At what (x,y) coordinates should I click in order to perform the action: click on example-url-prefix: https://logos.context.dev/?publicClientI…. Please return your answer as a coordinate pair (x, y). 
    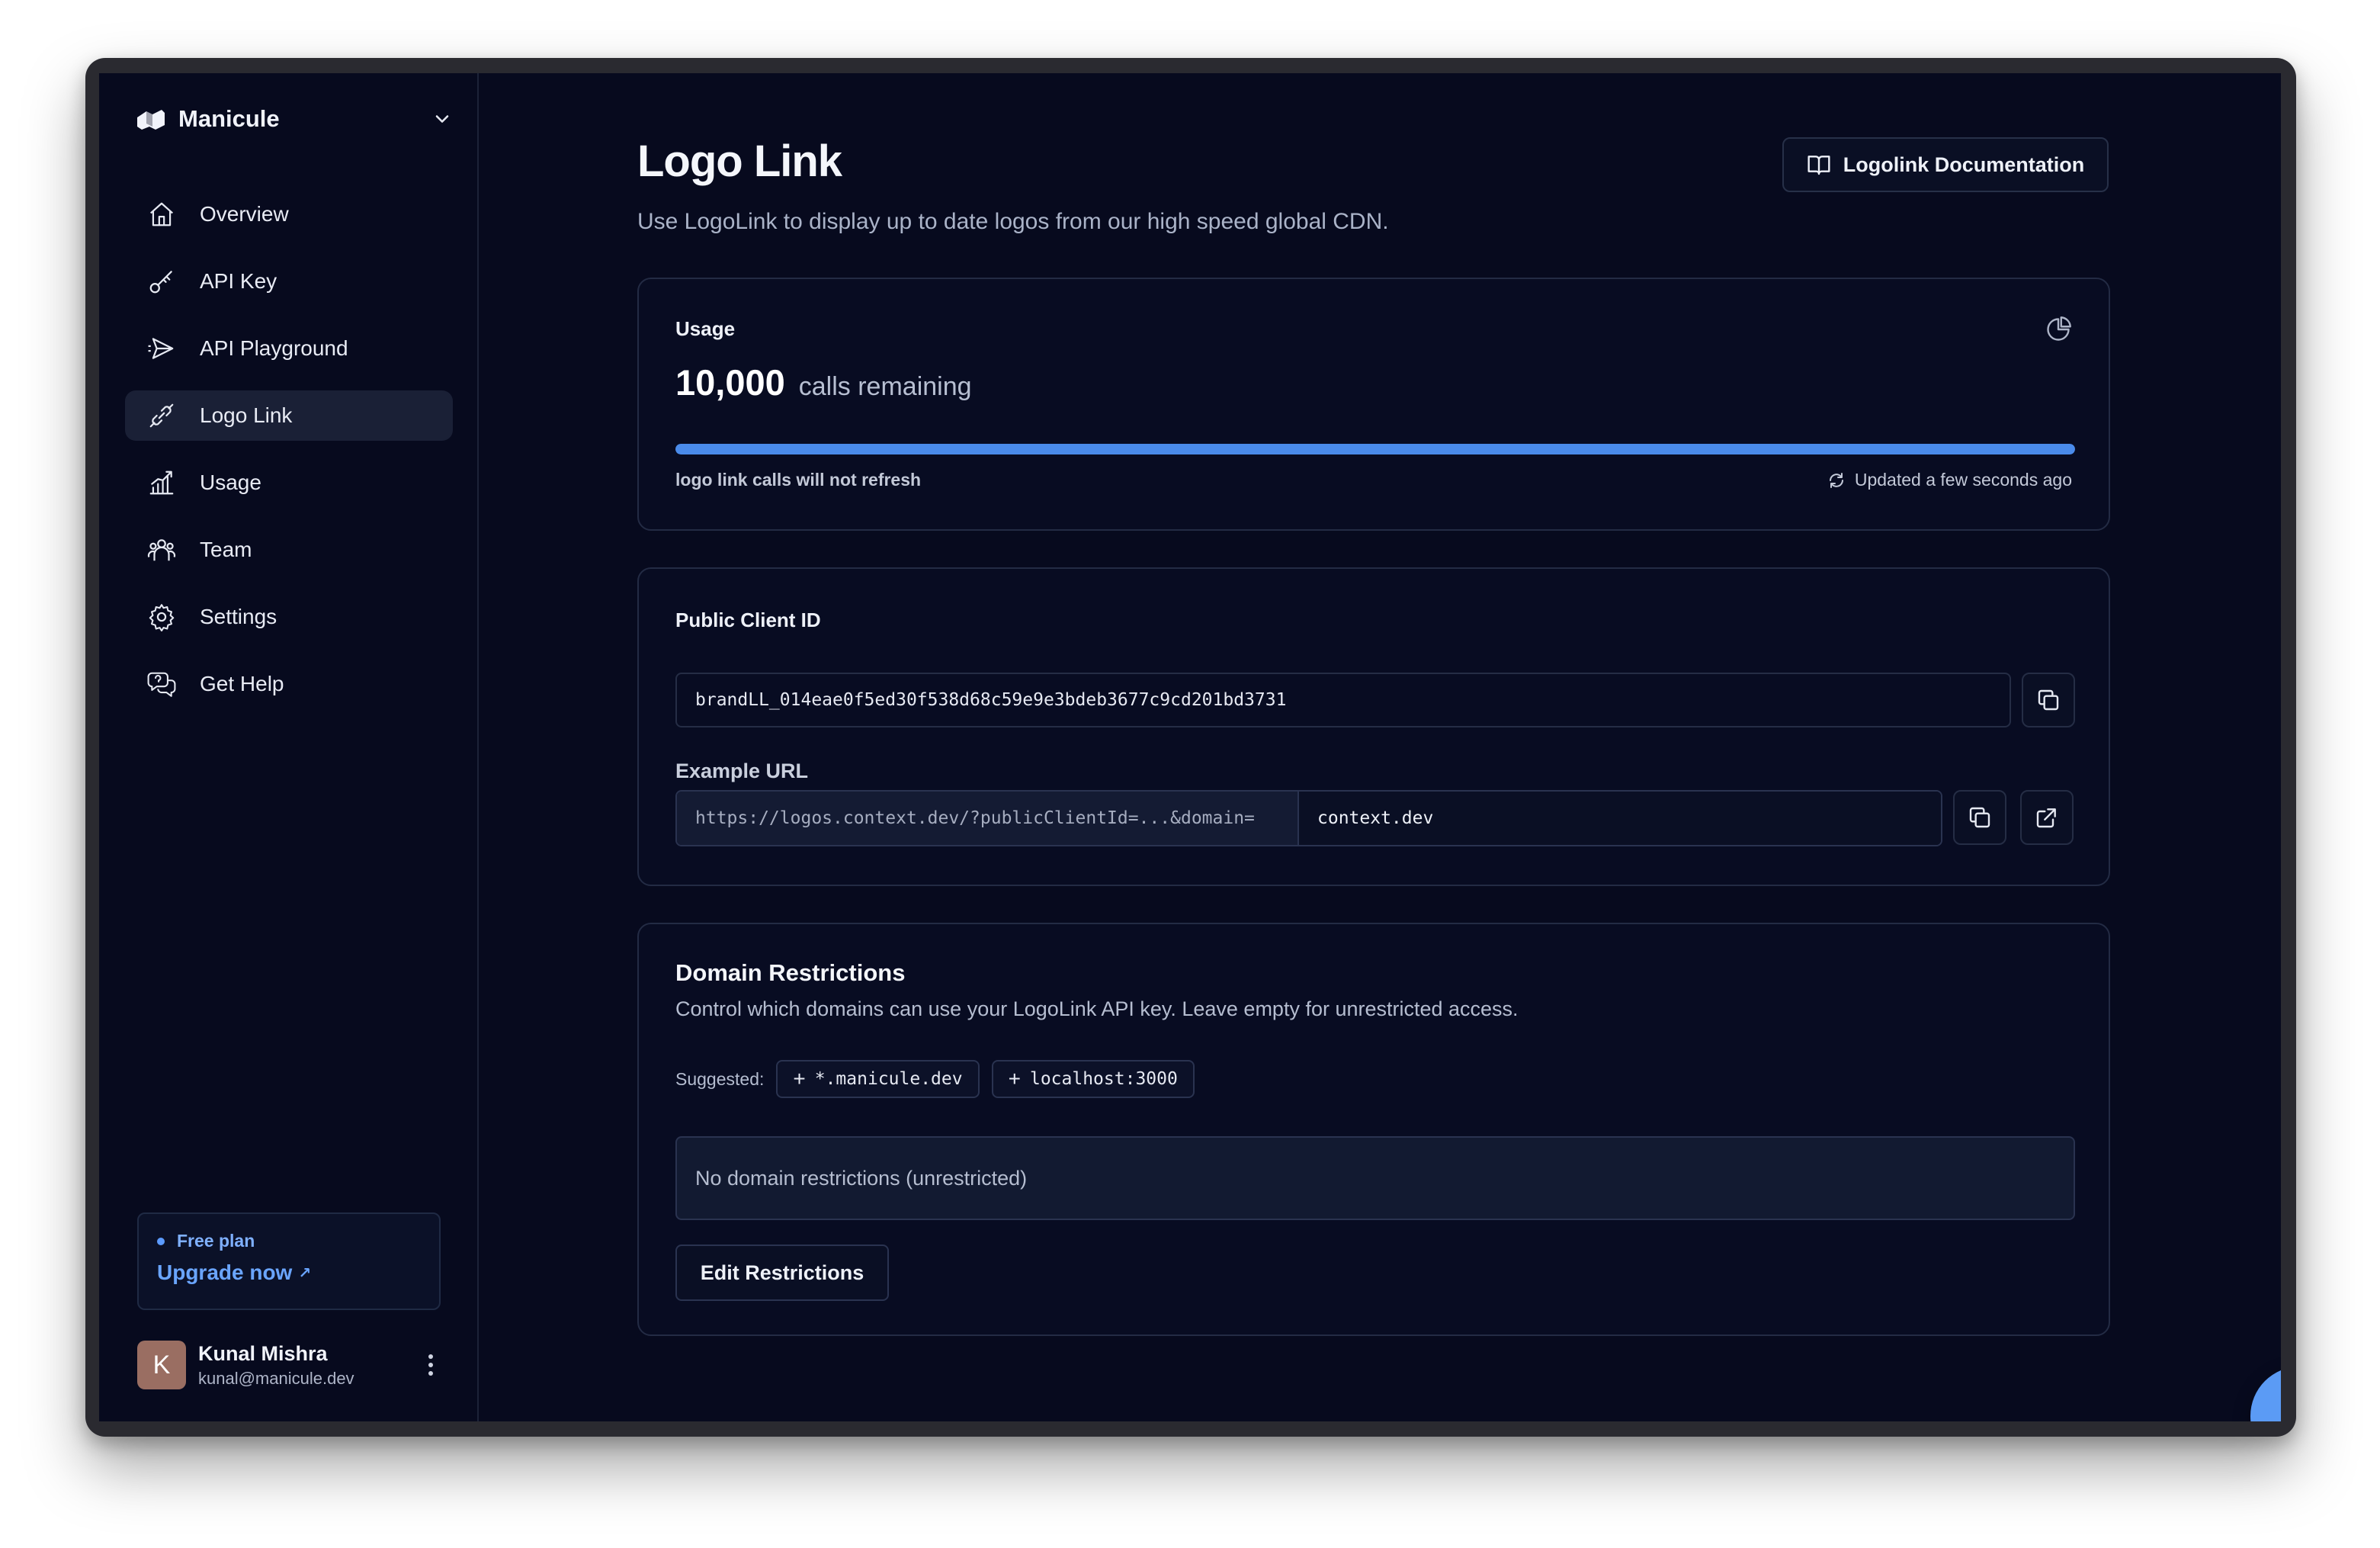
    Looking at the image, I should click on (988, 818).